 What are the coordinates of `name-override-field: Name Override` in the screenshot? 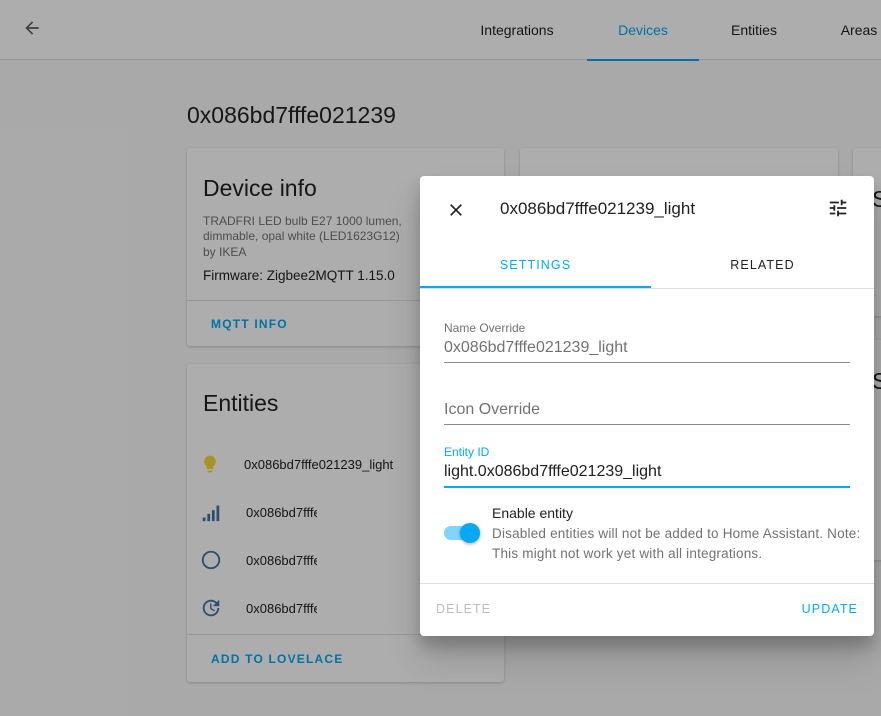 It's located at (647, 342).